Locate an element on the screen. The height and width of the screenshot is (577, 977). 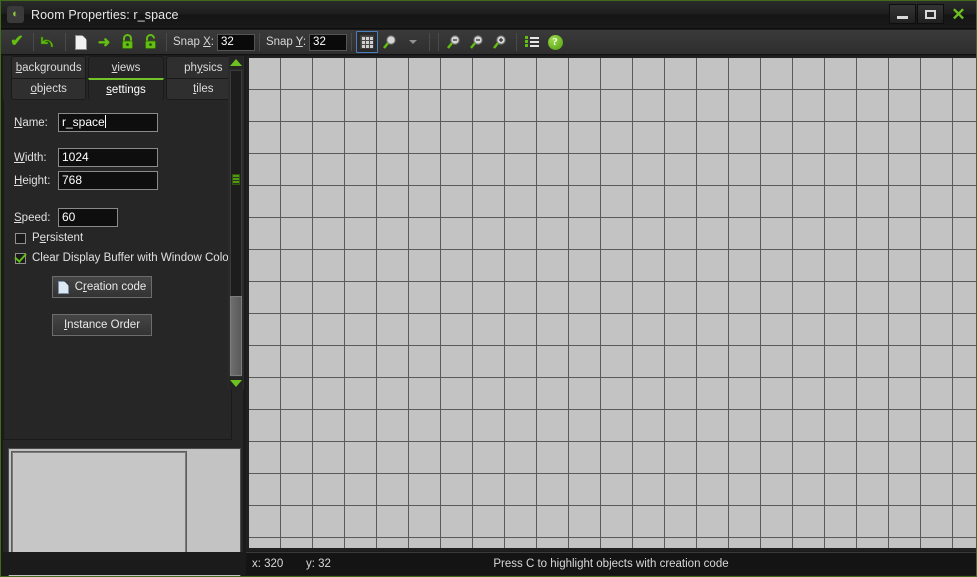
tab-settings: settings is located at coordinates (126, 89).